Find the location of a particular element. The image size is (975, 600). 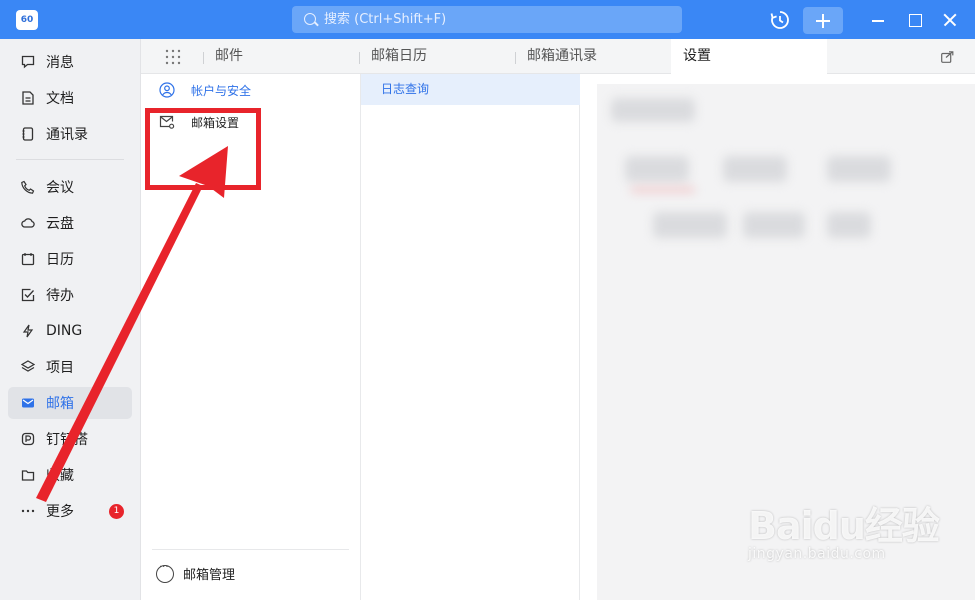

title-bar: 60 搜索 (Ctrl+Shift+F) is located at coordinates (487, 19).